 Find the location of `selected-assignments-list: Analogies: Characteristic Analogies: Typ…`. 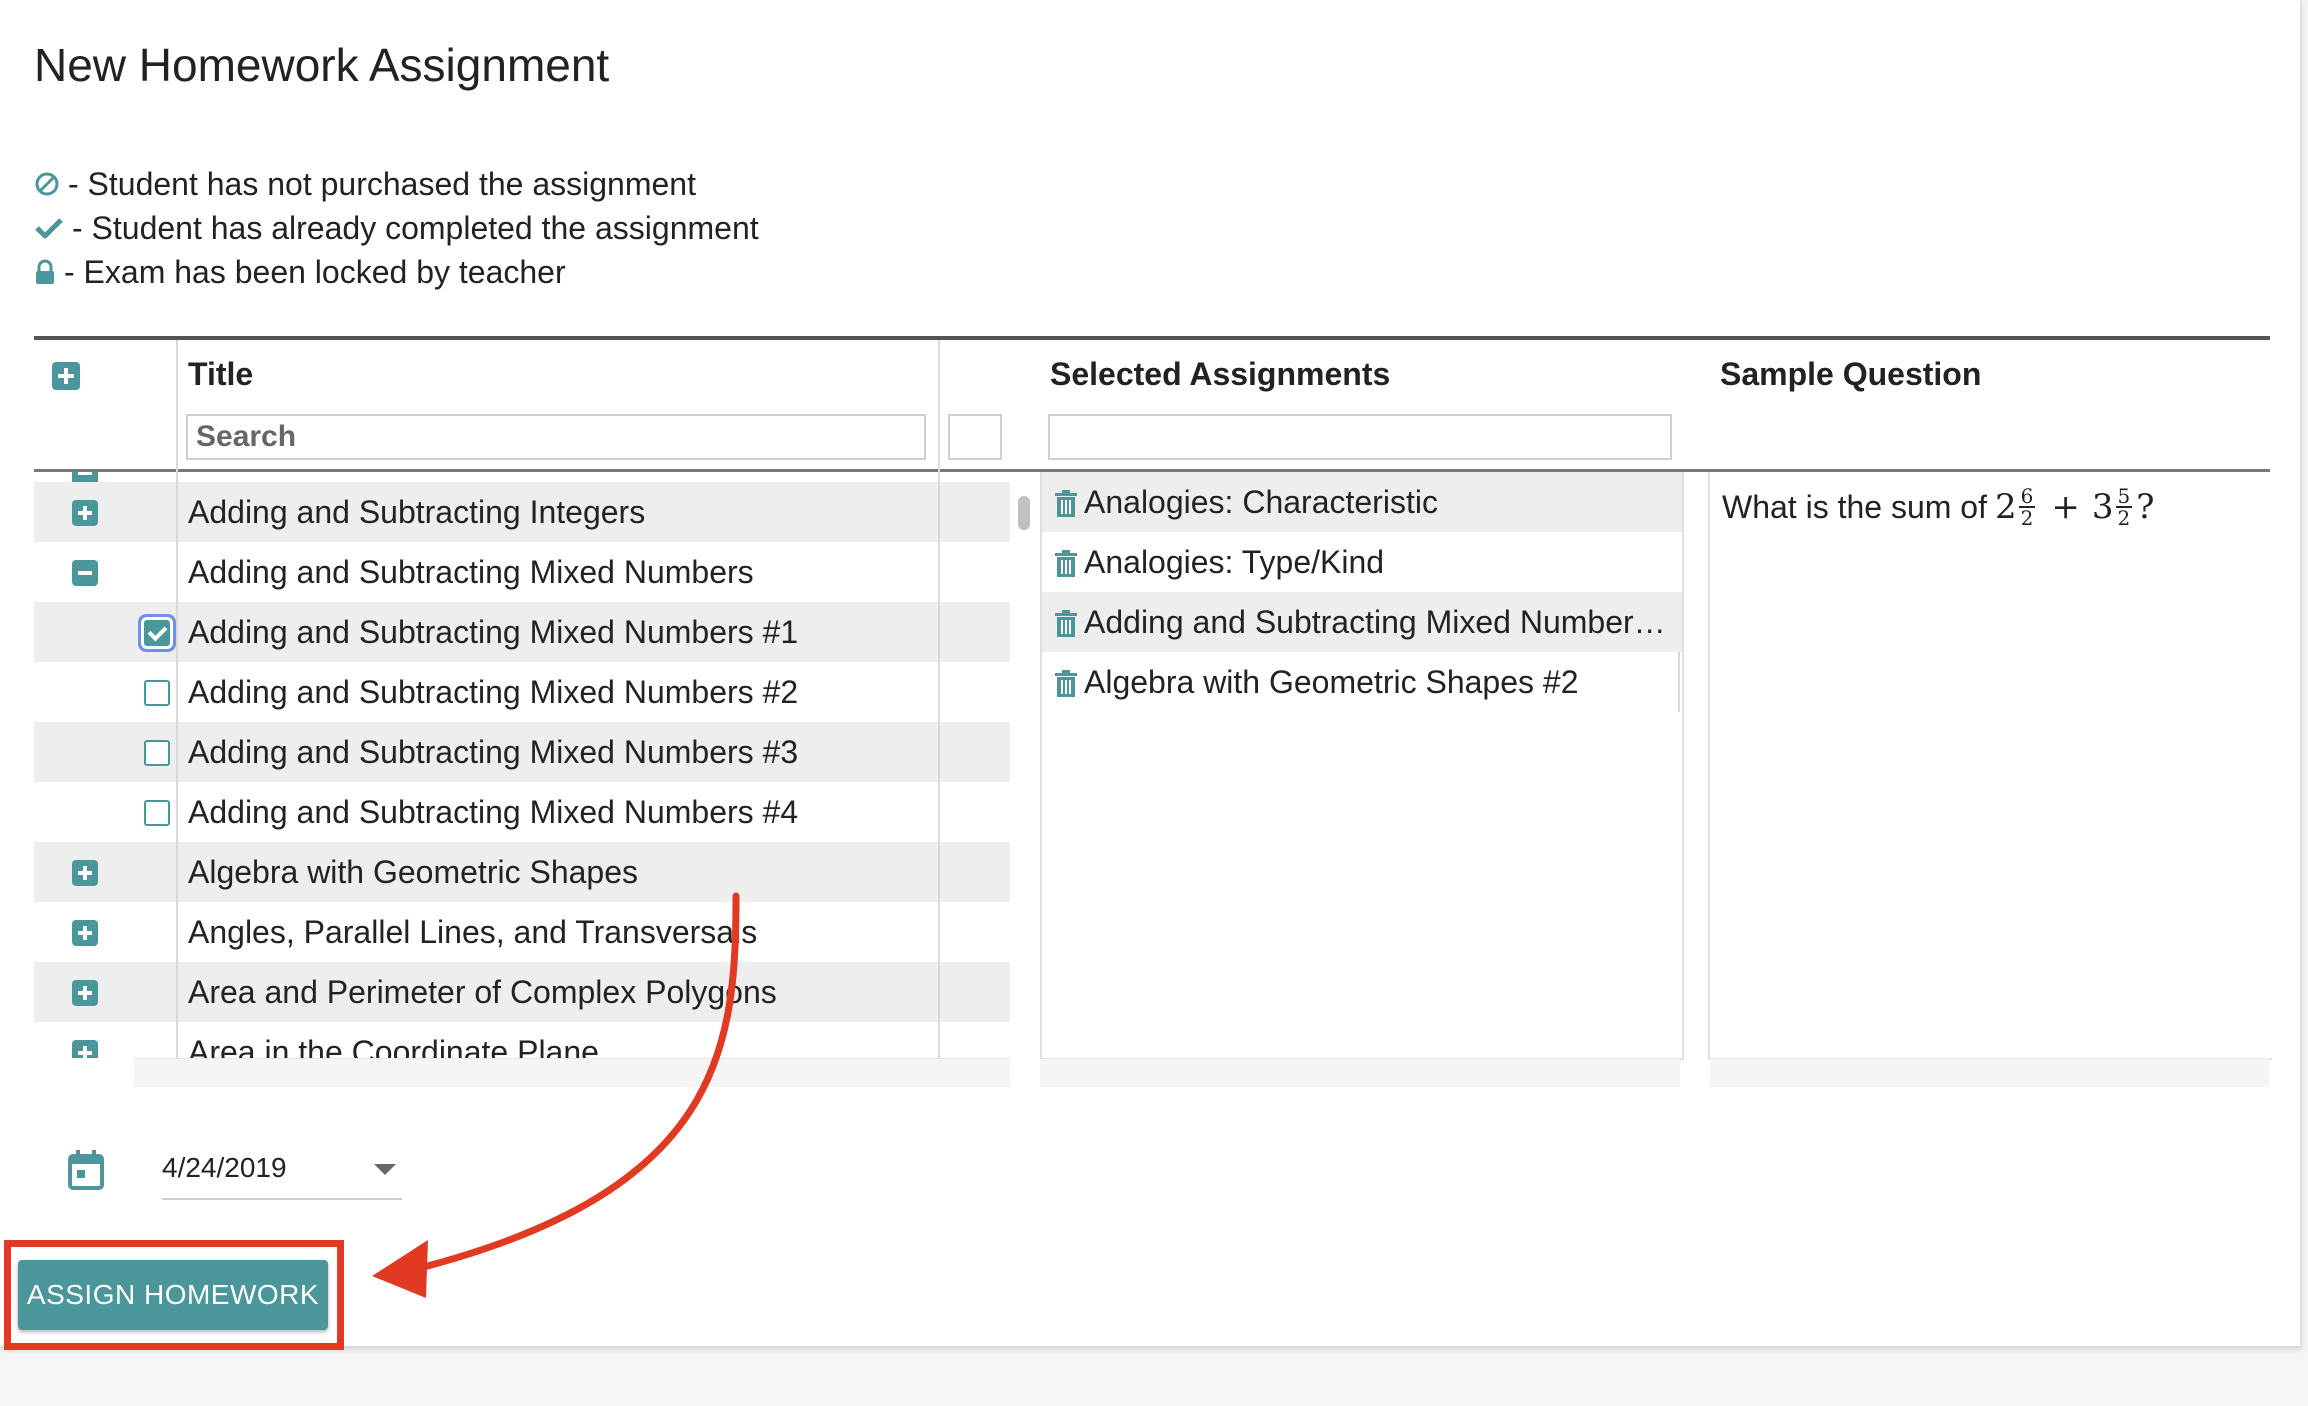

selected-assignments-list: Analogies: Characteristic Analogies: Typ… is located at coordinates (1362, 766).